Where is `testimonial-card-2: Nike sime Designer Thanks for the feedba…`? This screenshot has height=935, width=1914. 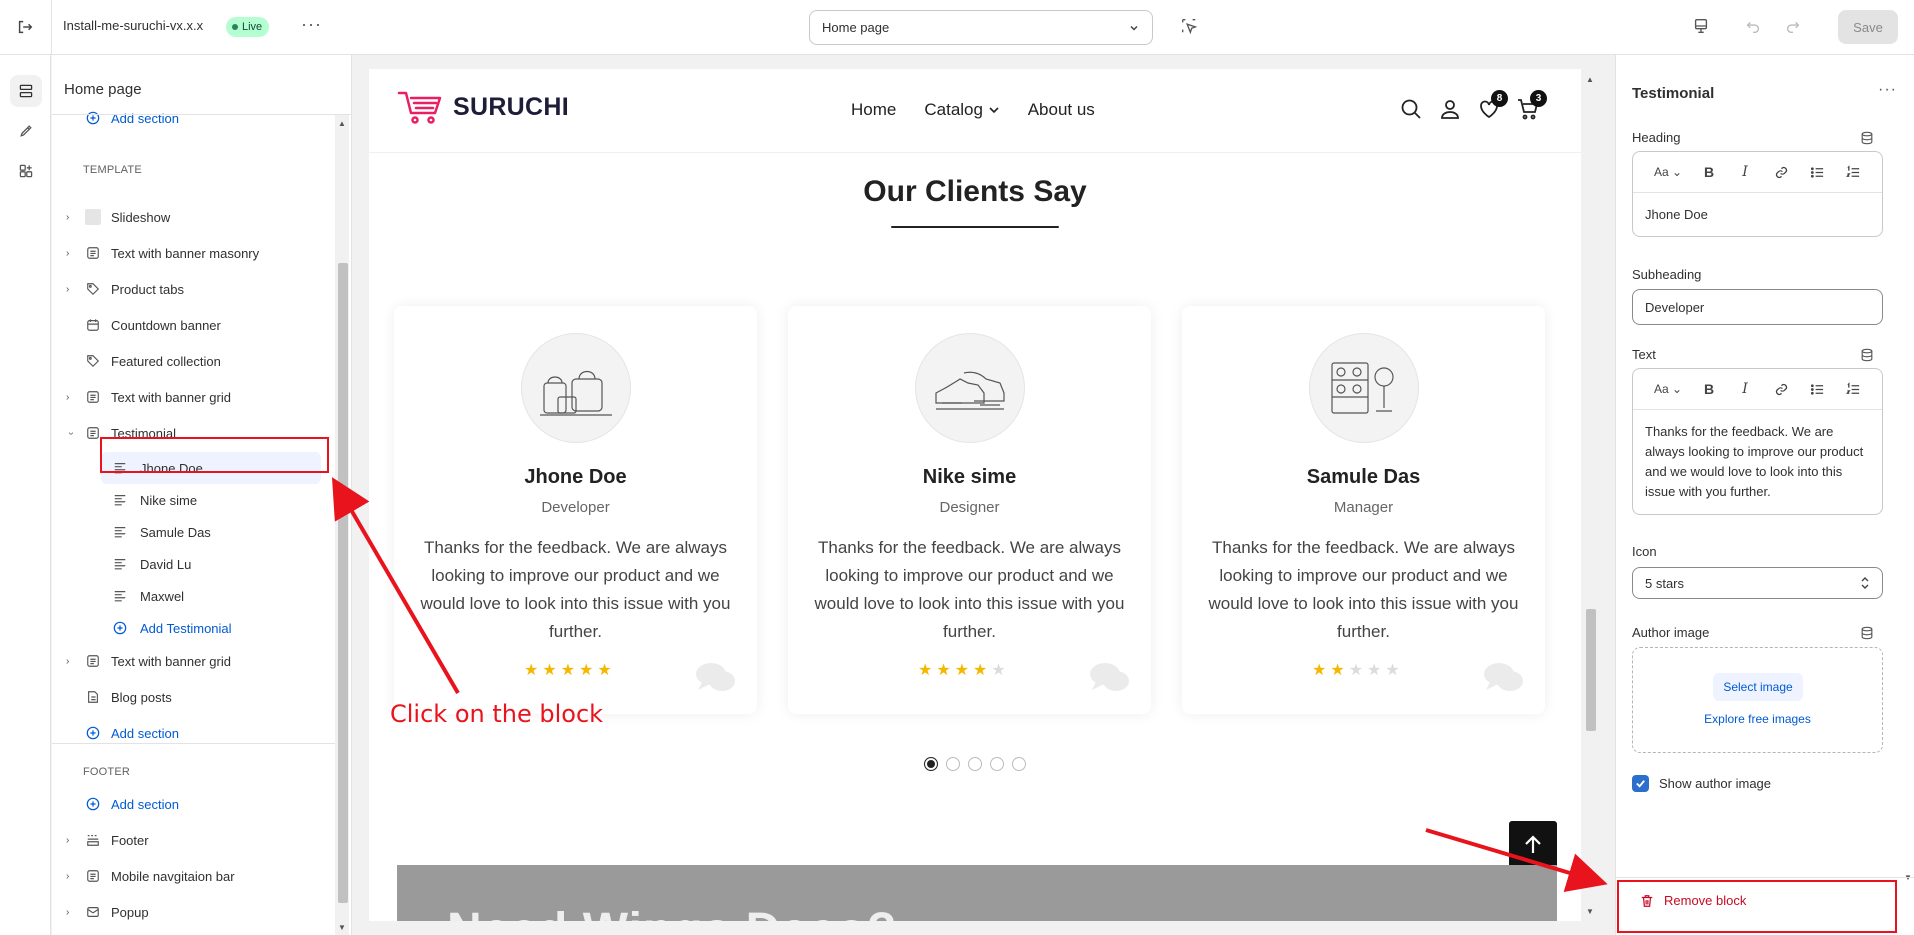
testimonial-card-2: Nike sime Designer Thanks for the feedba… is located at coordinates (969, 510).